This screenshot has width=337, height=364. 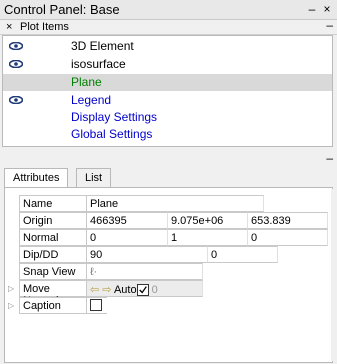 I want to click on plot-item-label: 3D Element, so click(x=102, y=46).